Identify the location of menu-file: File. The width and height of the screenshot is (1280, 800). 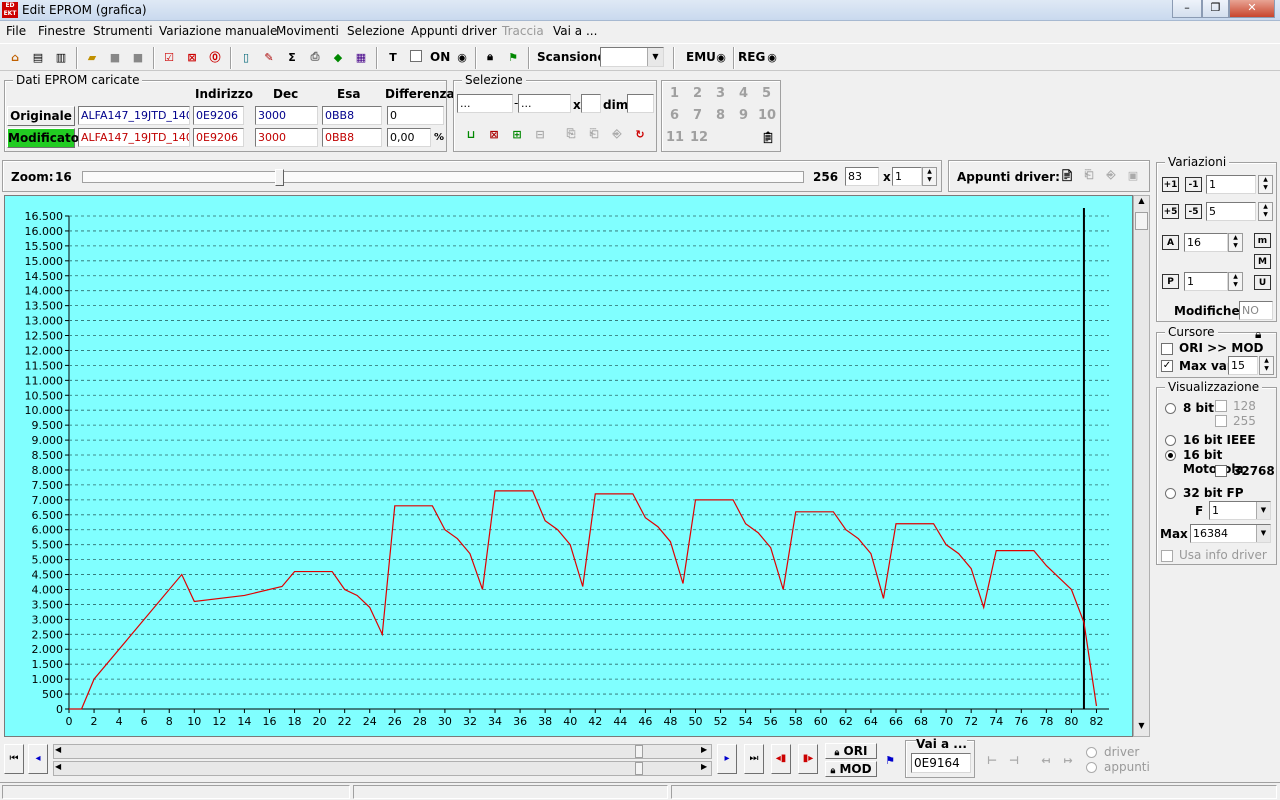
(16, 31).